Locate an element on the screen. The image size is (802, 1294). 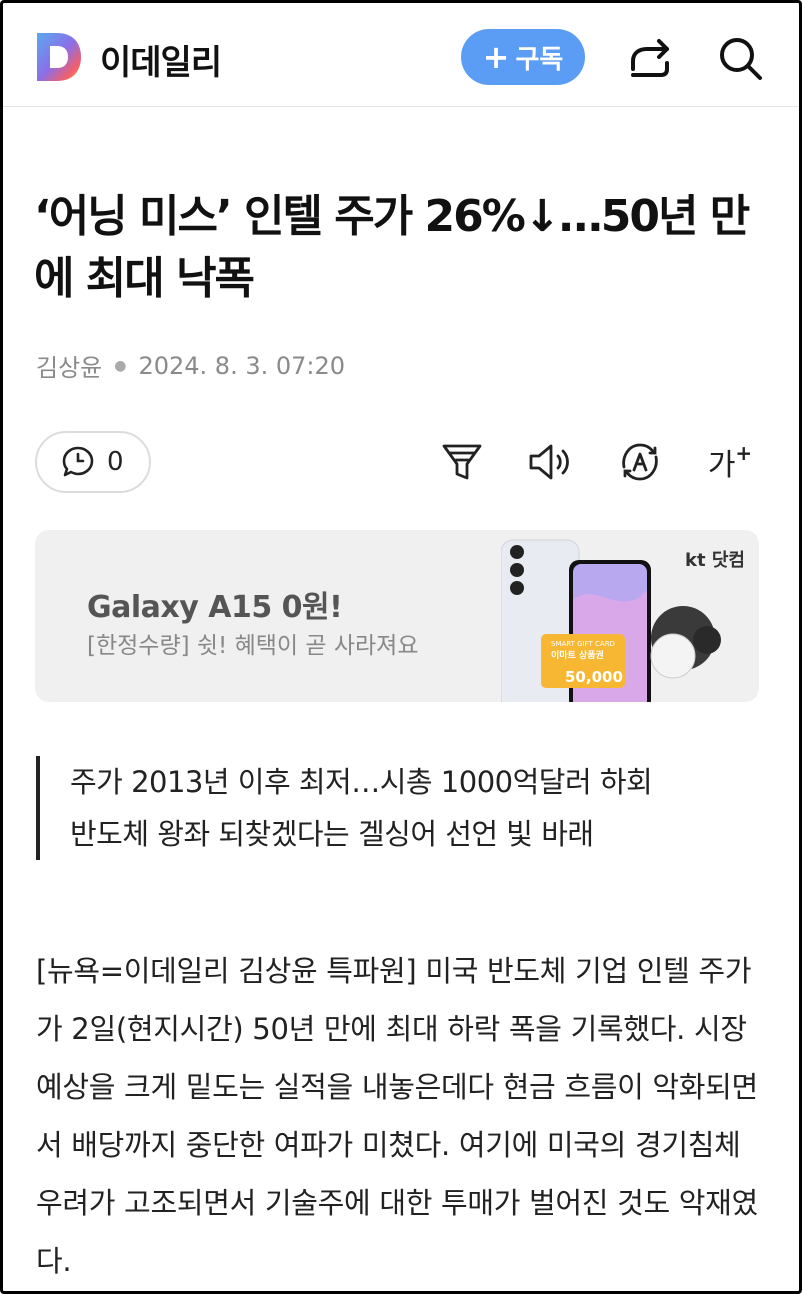
subscribe-button: + 구독 is located at coordinates (523, 57).